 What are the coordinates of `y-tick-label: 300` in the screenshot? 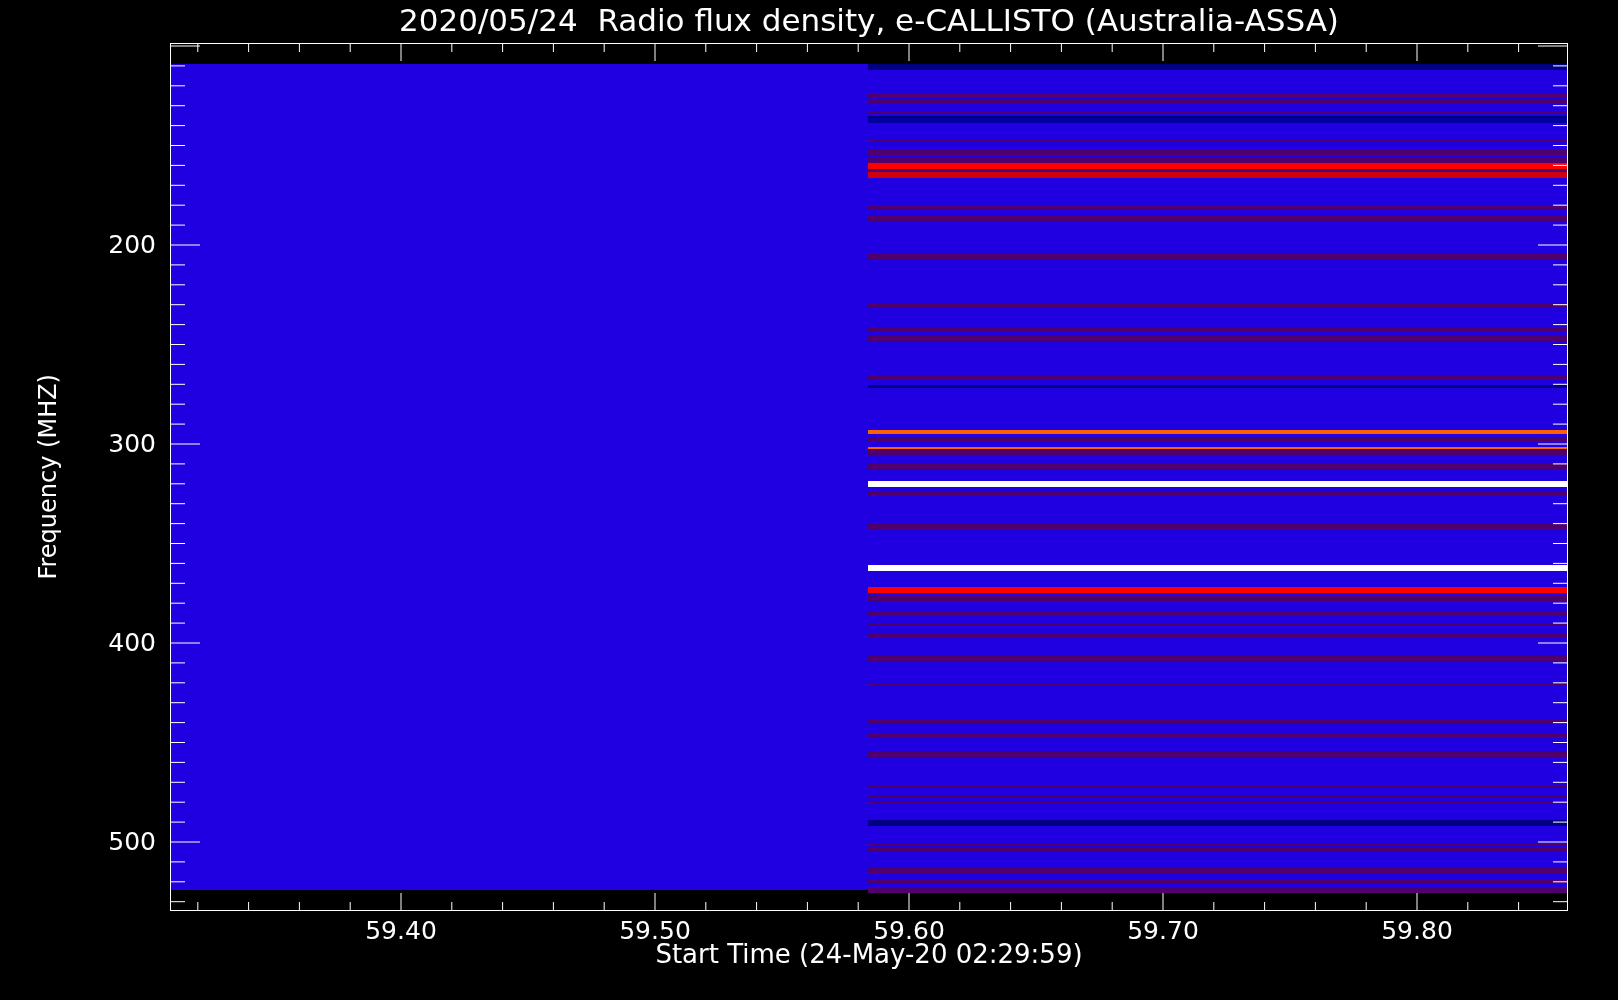 It's located at (132, 444).